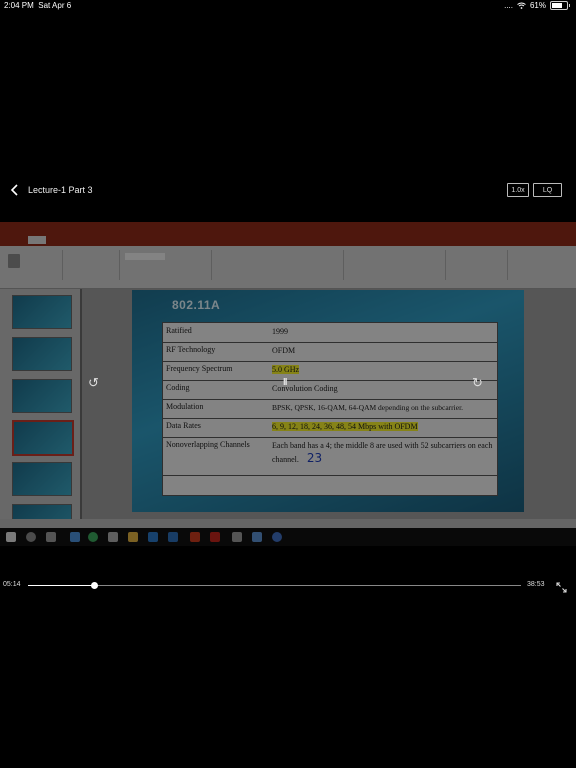 The image size is (576, 768). I want to click on row-label: Frequency Spectrum, so click(199, 368).